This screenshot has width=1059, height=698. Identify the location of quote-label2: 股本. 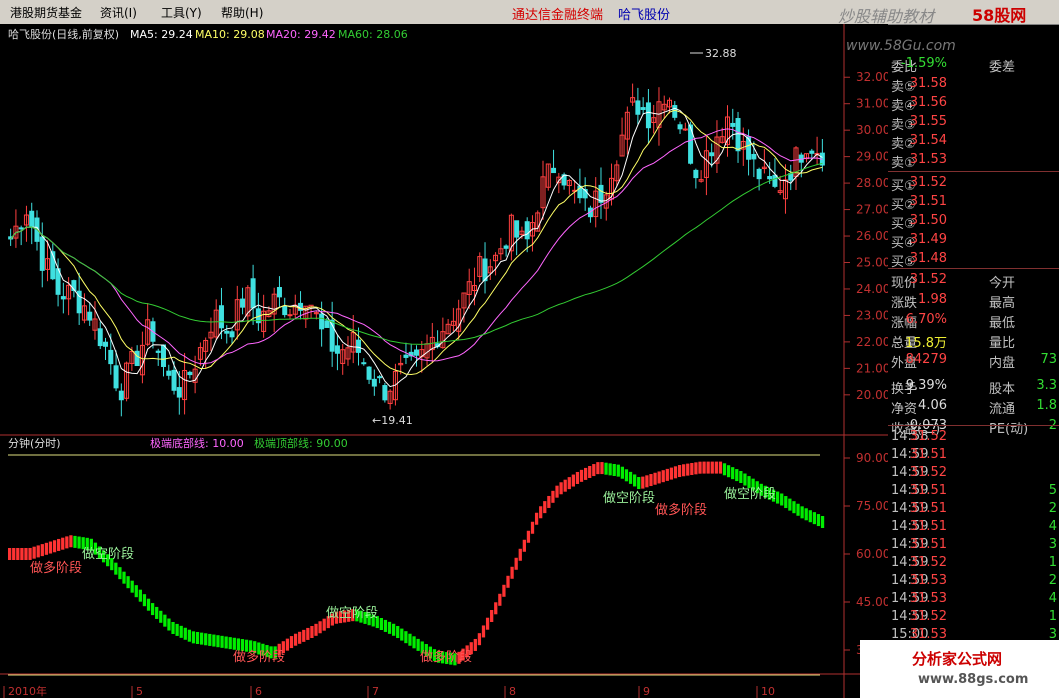
(1002, 389).